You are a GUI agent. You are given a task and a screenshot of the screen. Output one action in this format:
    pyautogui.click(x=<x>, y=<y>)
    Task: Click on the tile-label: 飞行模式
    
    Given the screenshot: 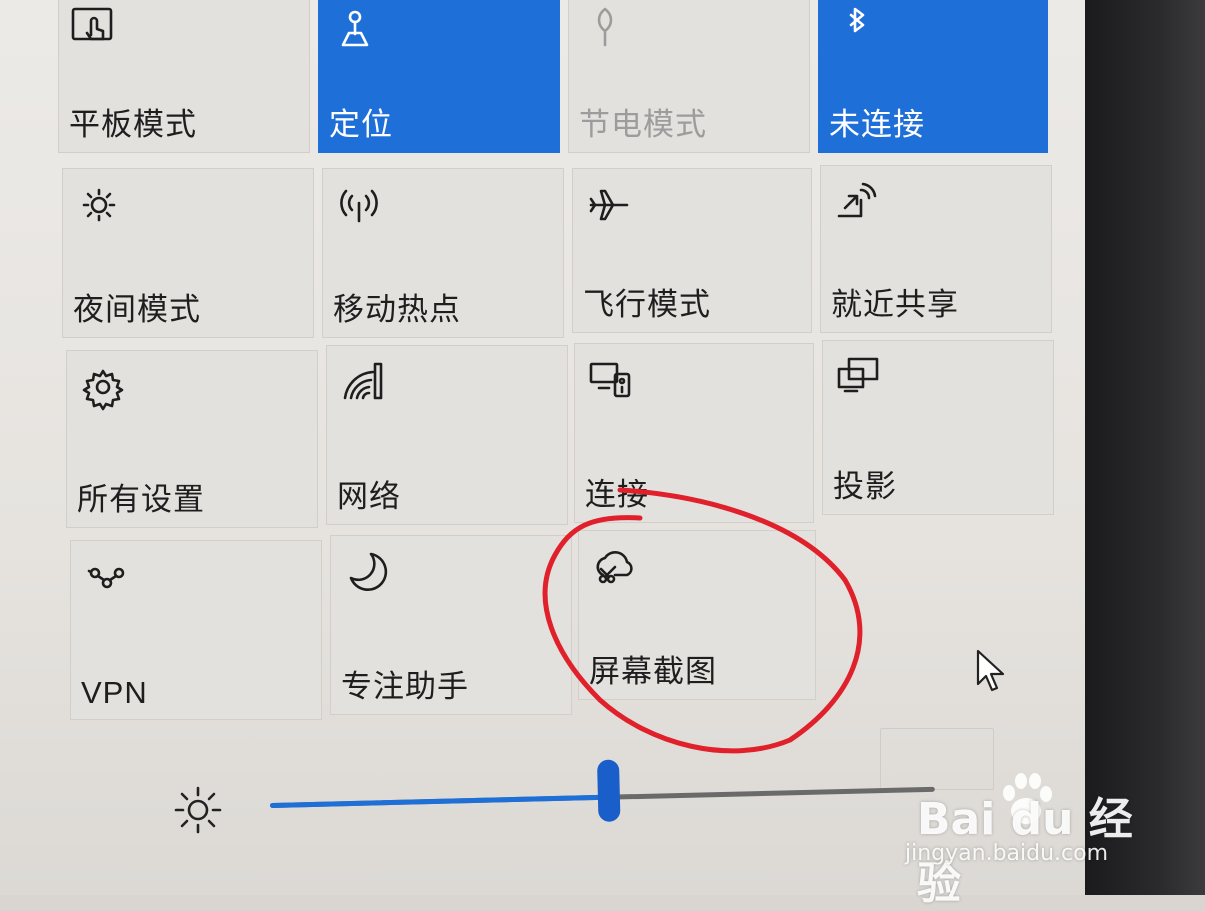 What is the action you would take?
    pyautogui.click(x=647, y=304)
    